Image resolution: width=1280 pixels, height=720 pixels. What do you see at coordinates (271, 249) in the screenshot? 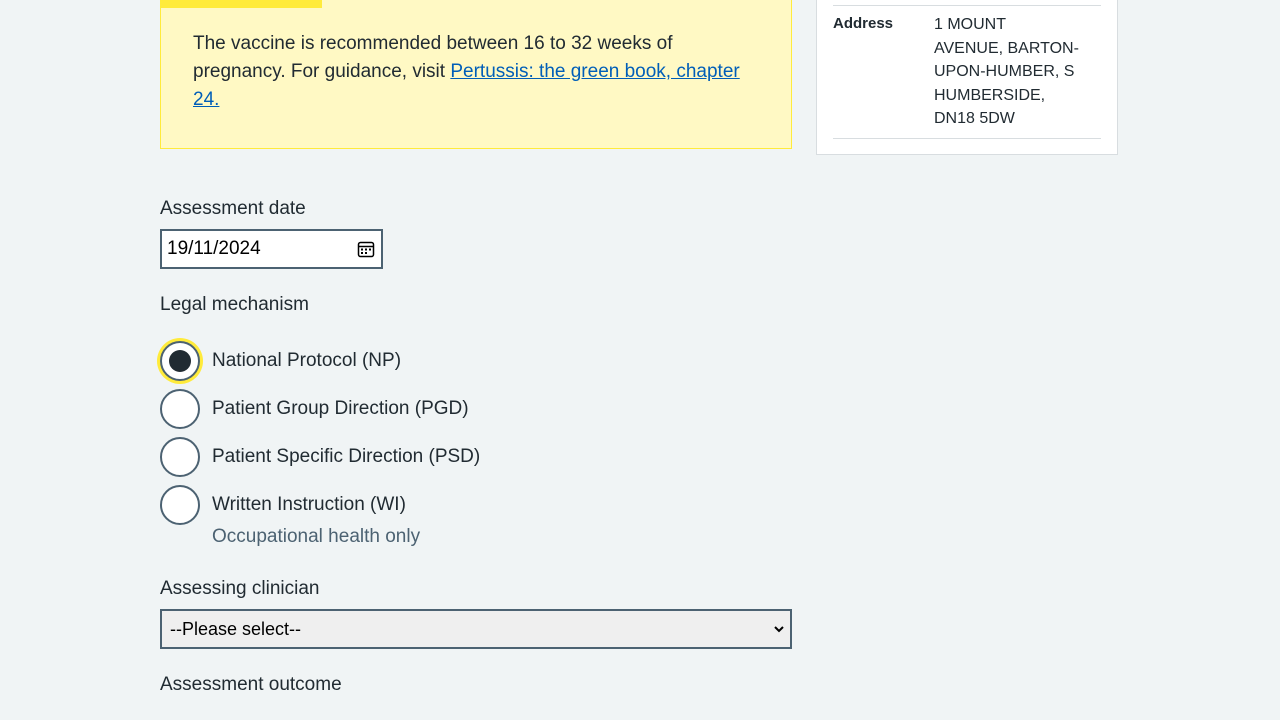
I see `assessment-date-input: 19/11/2024` at bounding box center [271, 249].